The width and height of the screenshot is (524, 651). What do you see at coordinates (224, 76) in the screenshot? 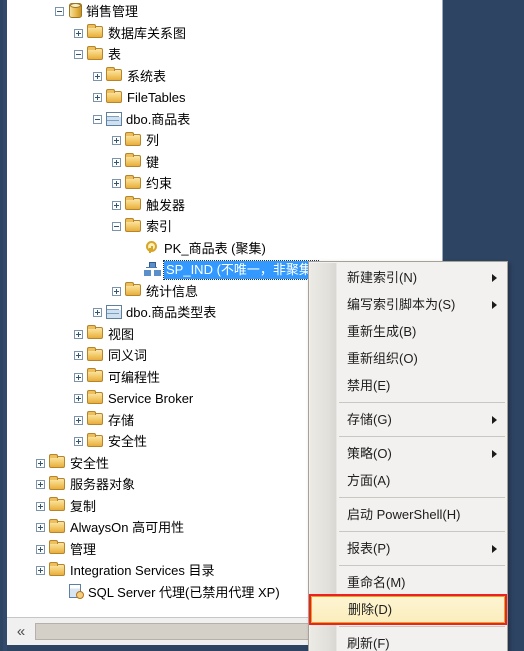
I see `tree-node-system-tables: 系统表` at bounding box center [224, 76].